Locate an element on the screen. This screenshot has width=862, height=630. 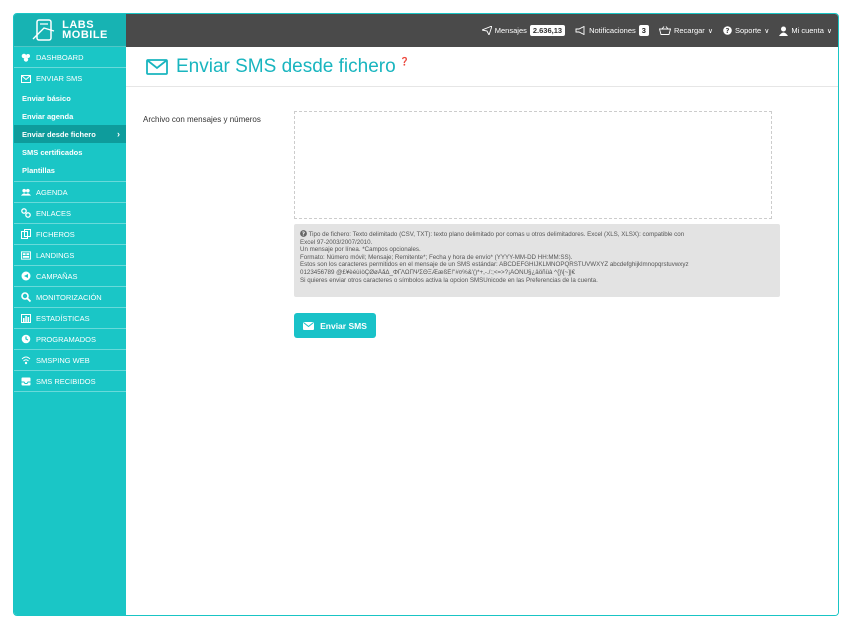
help-icon: ❓ is located at coordinates (405, 61).